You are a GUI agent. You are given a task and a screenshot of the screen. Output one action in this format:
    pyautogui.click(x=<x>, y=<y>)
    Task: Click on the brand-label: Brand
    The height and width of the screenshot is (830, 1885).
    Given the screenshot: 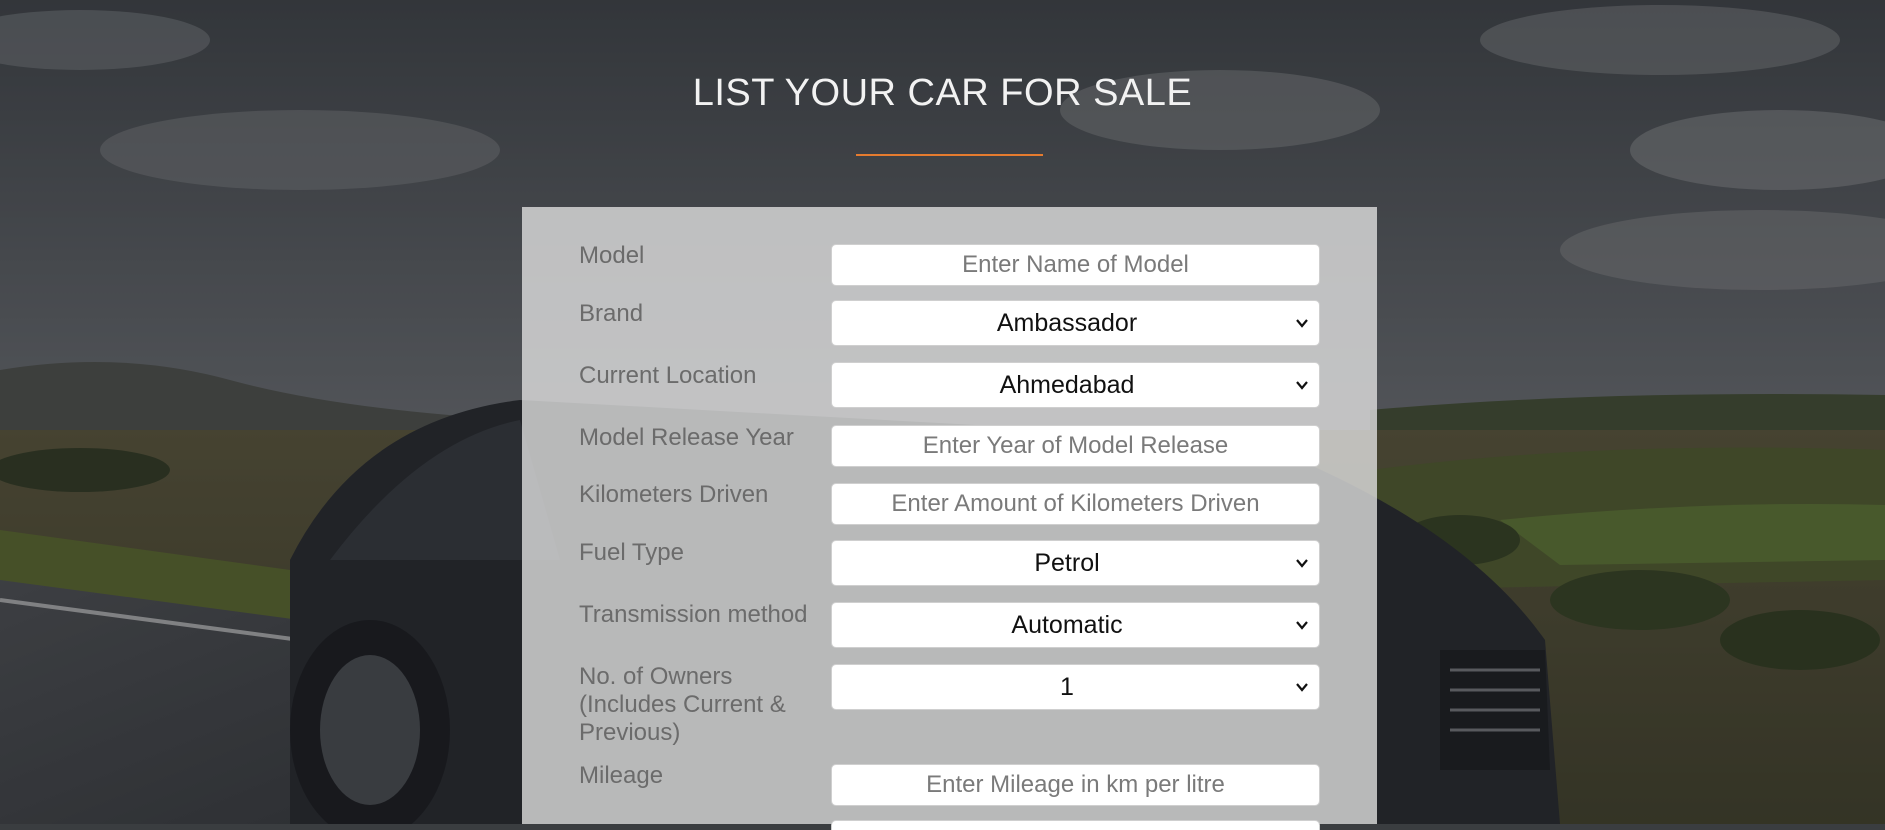 What is the action you would take?
    pyautogui.click(x=611, y=313)
    